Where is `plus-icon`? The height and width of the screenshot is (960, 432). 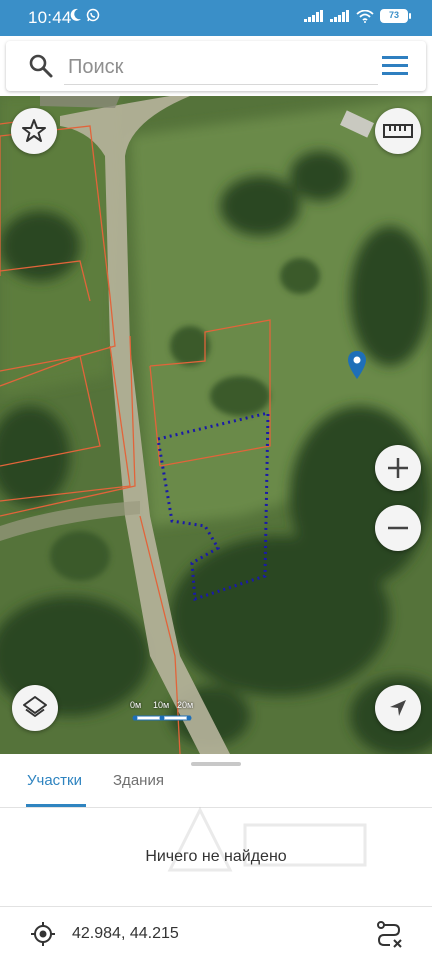
plus-icon is located at coordinates (398, 468).